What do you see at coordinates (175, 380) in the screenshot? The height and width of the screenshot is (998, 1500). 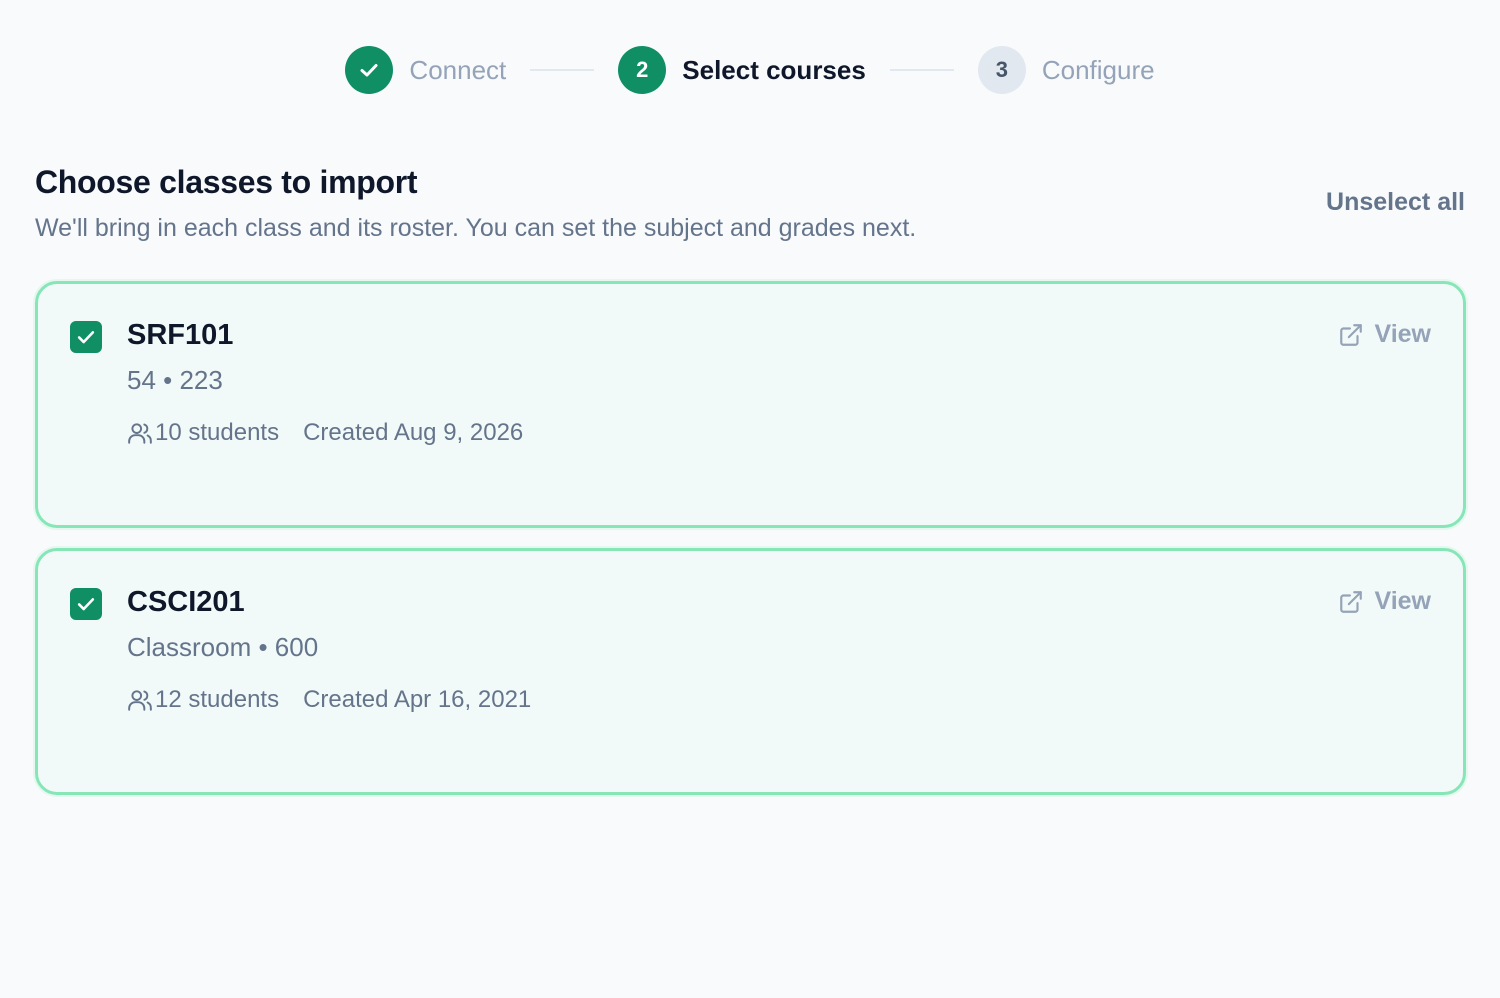 I see `course-meta: 54 • 223` at bounding box center [175, 380].